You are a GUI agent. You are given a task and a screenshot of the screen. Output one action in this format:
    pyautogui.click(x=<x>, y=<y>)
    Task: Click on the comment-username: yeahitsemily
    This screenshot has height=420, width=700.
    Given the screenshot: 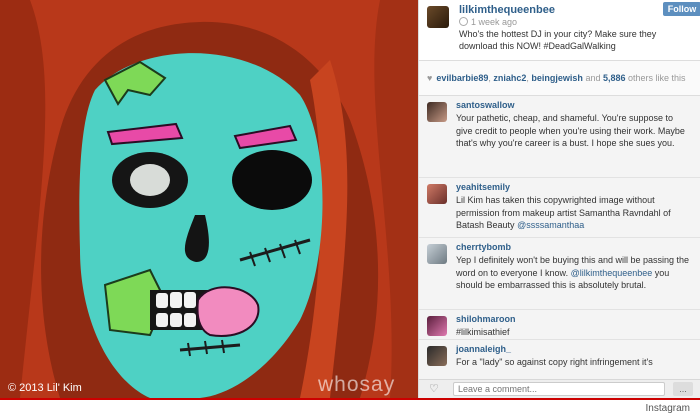 What is the action you would take?
    pyautogui.click(x=483, y=187)
    